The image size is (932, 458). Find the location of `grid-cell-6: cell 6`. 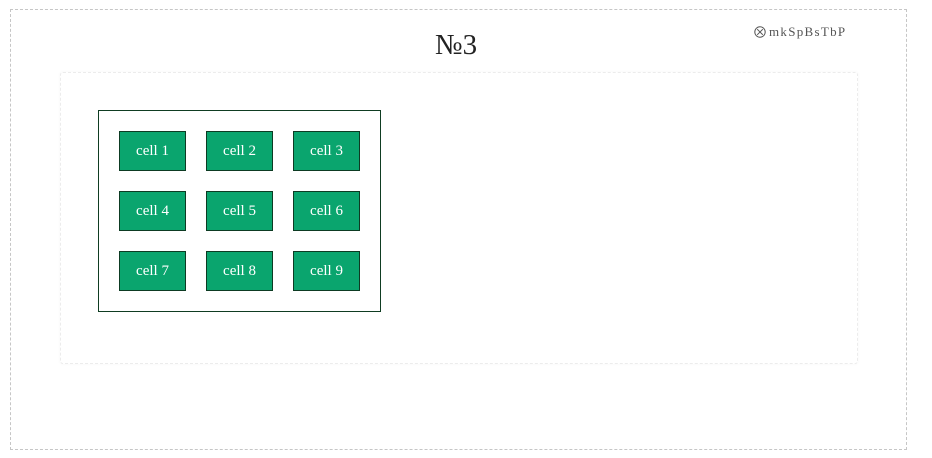

grid-cell-6: cell 6 is located at coordinates (326, 211).